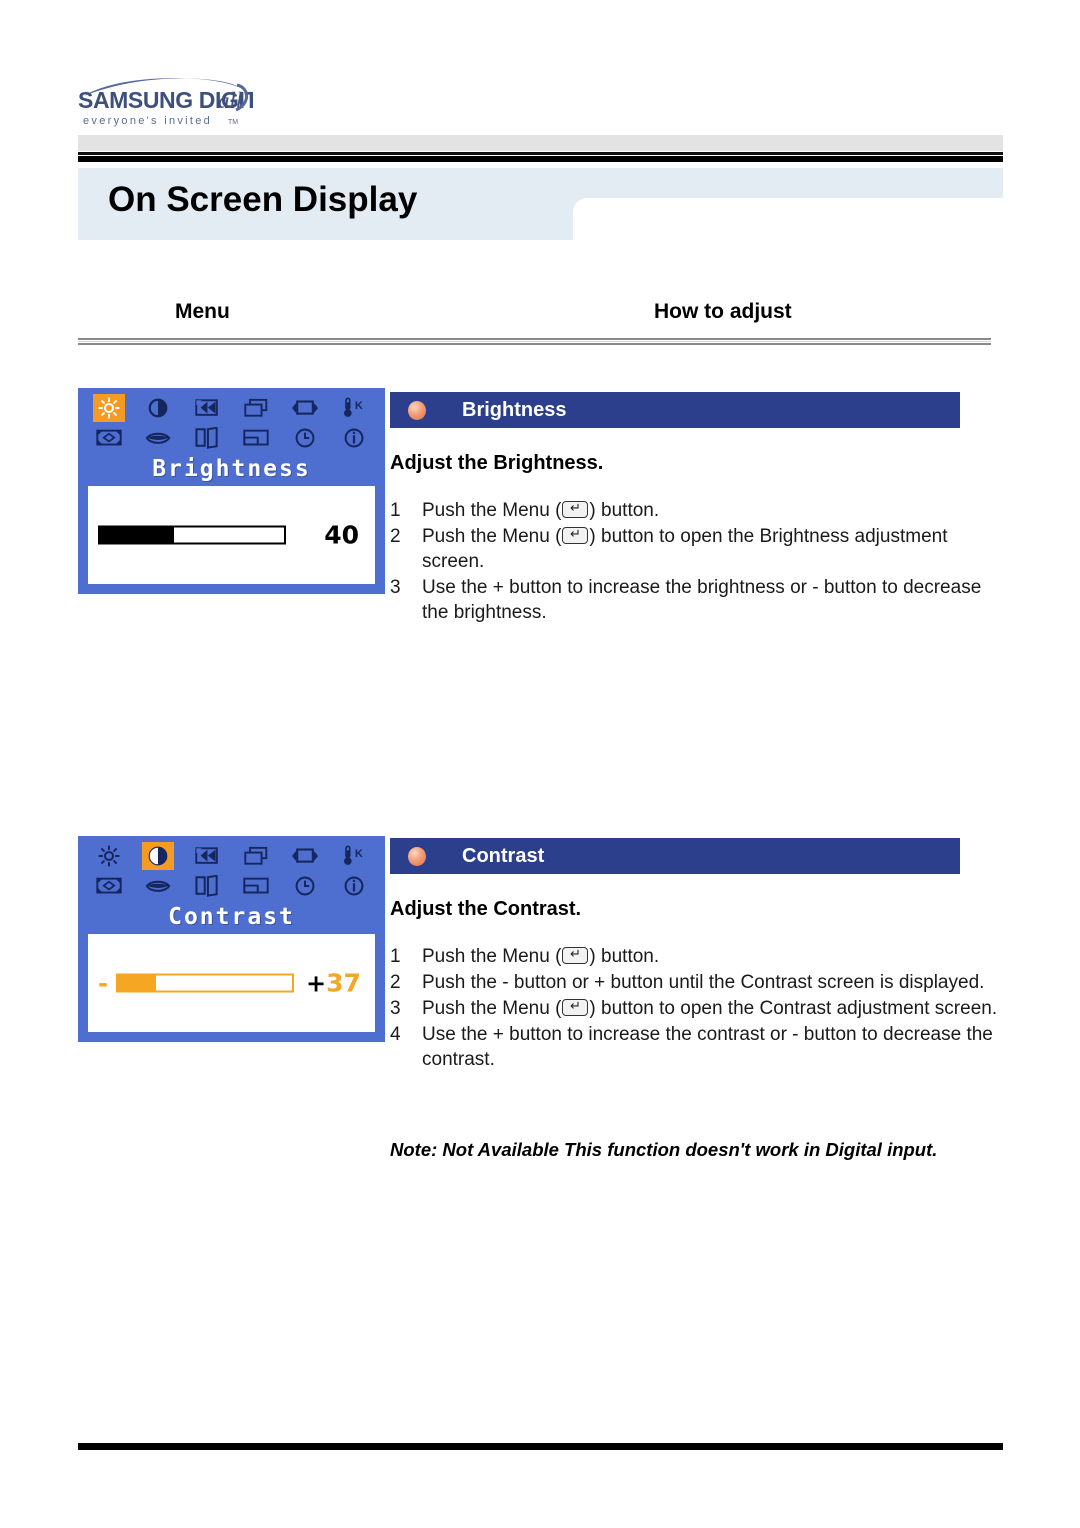 The image size is (1080, 1528). What do you see at coordinates (343, 983) in the screenshot?
I see `contrast-value: 37` at bounding box center [343, 983].